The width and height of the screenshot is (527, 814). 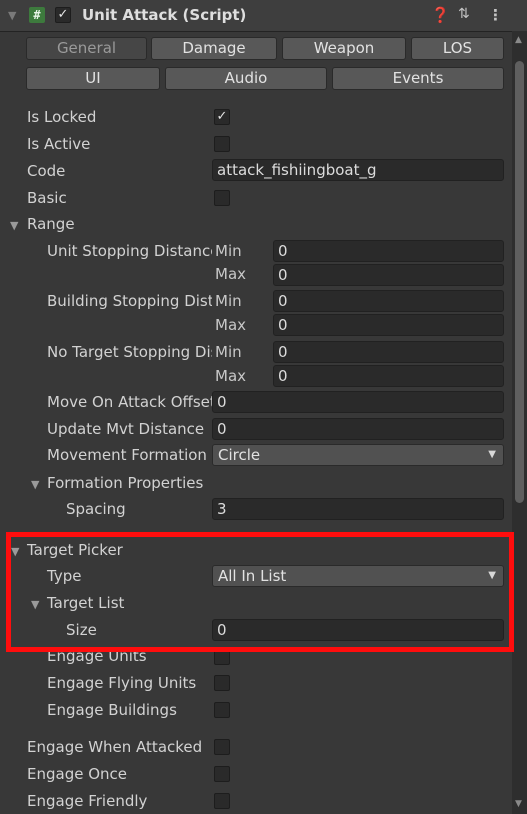 I want to click on is-locked-checkbox: ✓, so click(x=222, y=117).